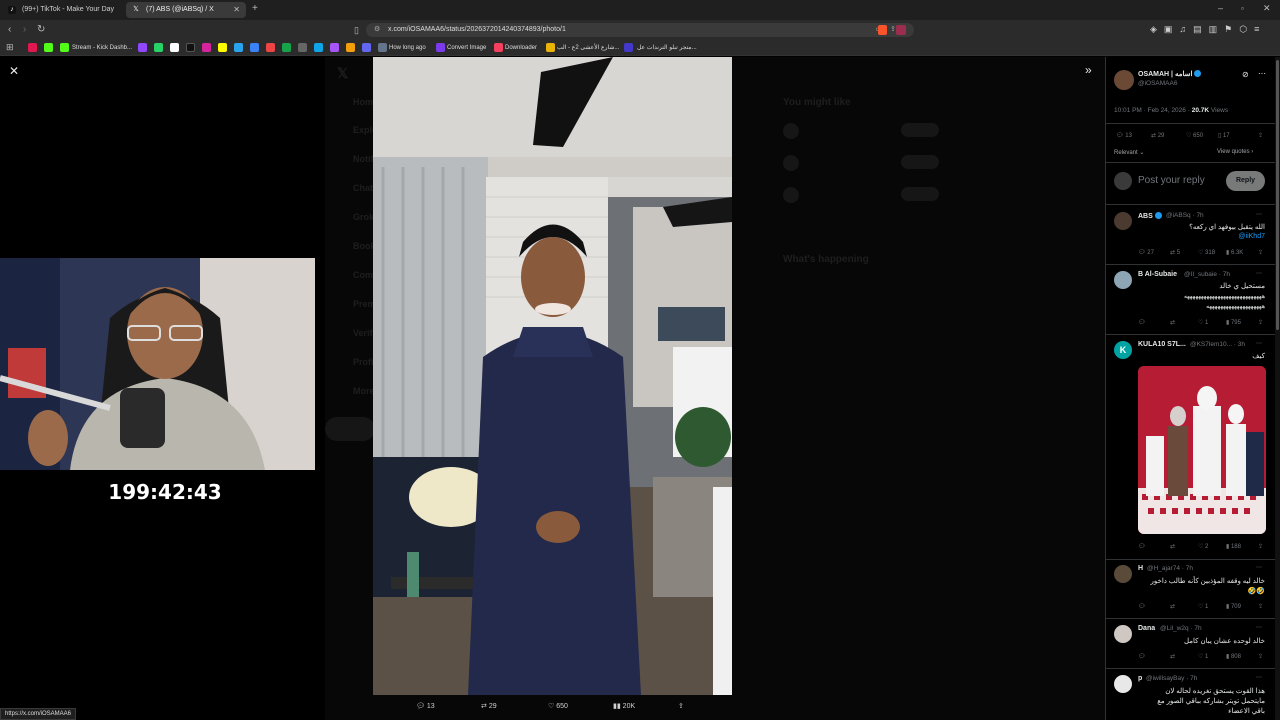  What do you see at coordinates (356, 30) in the screenshot?
I see `bookmark-page-icon: ▯` at bounding box center [356, 30].